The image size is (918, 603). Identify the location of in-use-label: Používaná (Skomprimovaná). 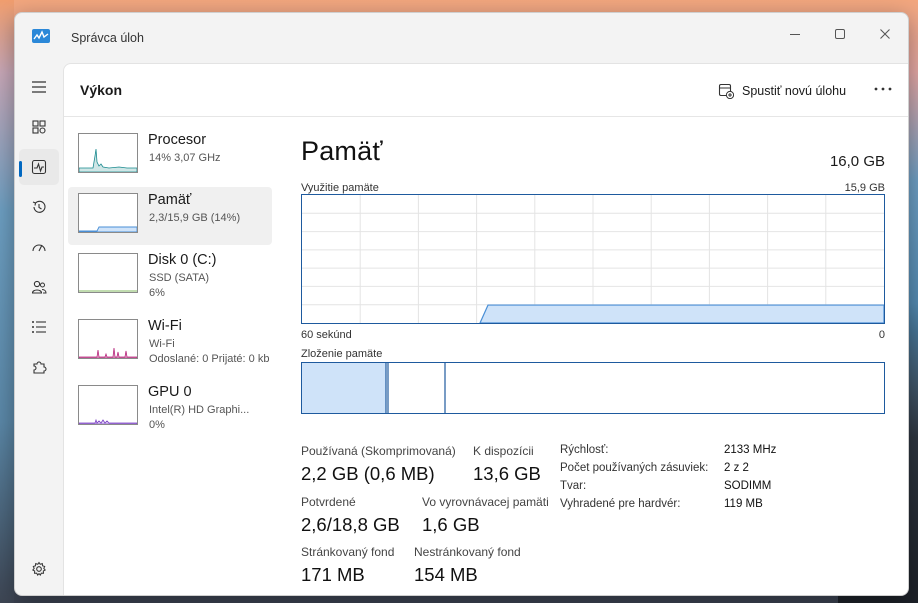
(378, 451).